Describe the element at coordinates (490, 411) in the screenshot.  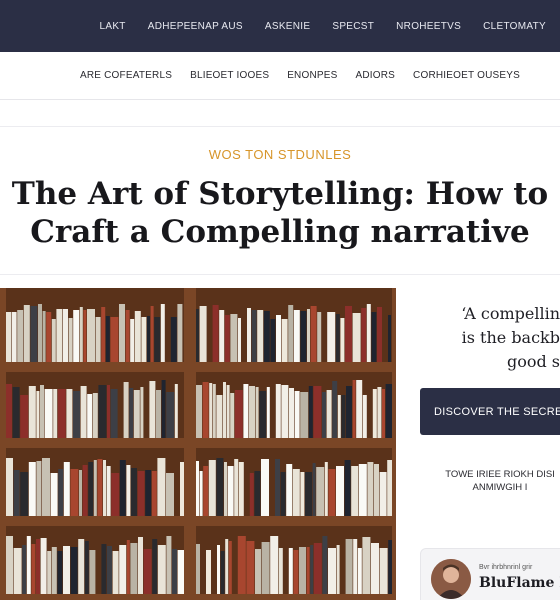
I see `discover-button: DISCOVER THE SECRE` at that location.